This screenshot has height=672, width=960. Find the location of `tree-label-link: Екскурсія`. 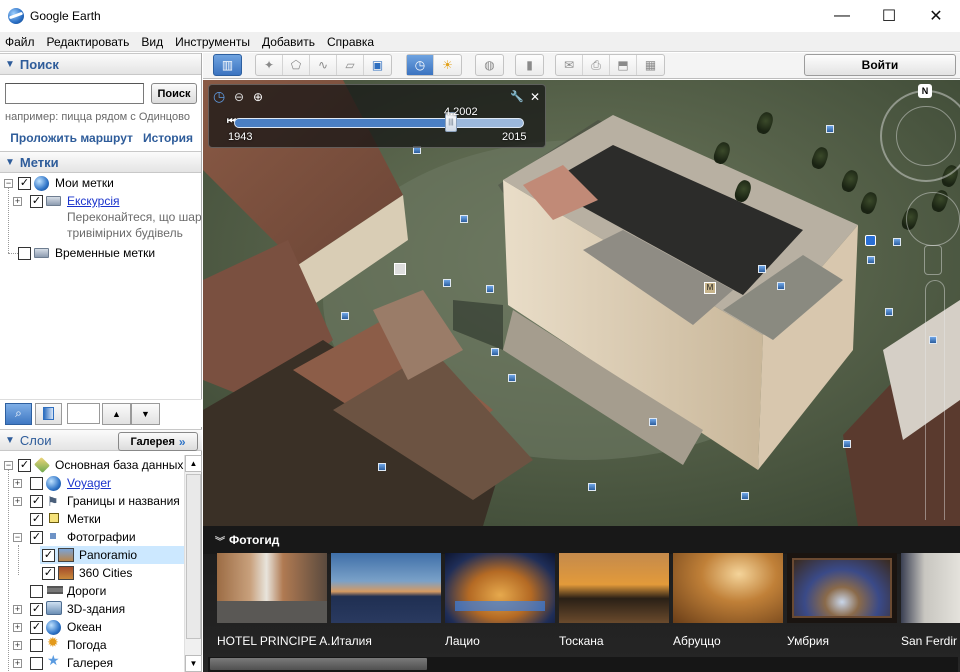

tree-label-link: Екскурсія is located at coordinates (93, 201).